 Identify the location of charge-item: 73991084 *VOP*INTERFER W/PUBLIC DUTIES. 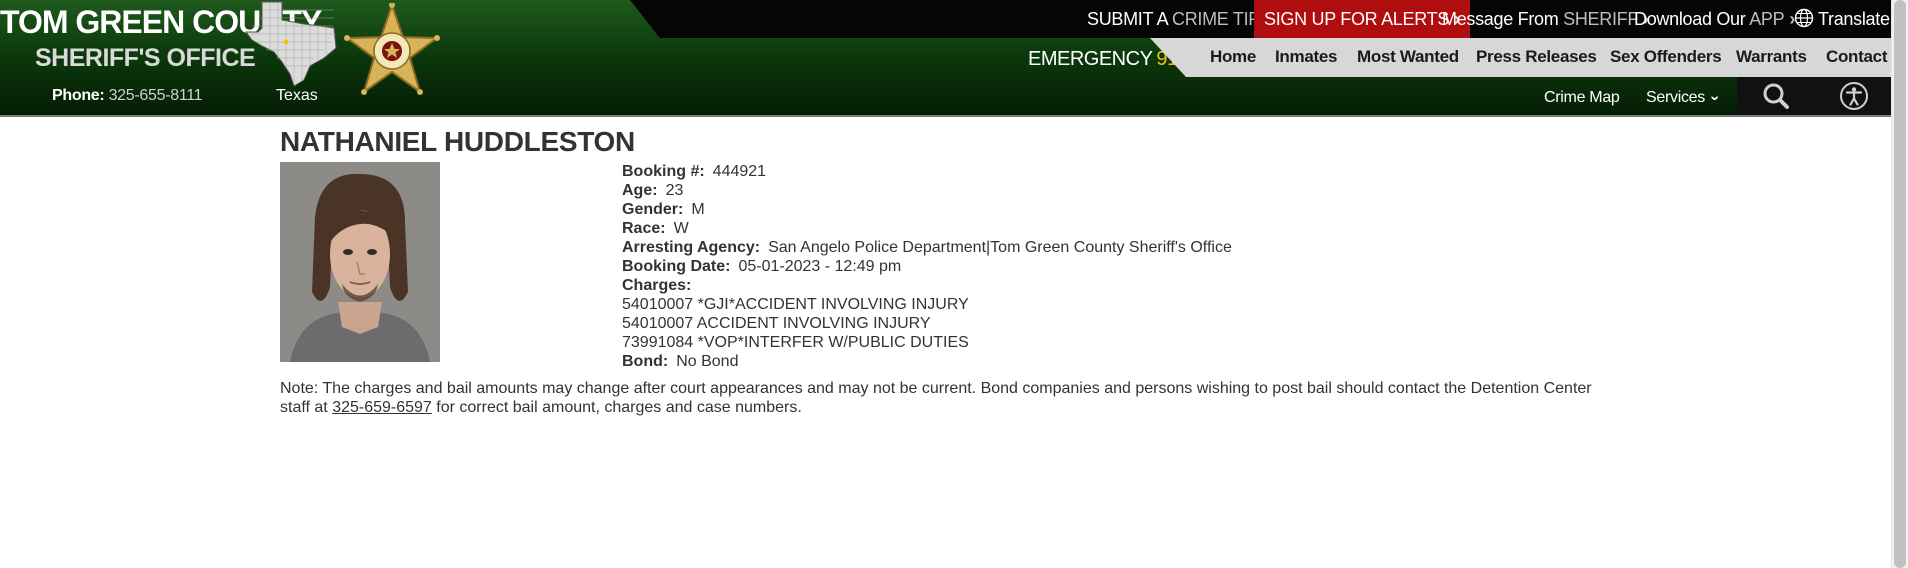
(795, 342).